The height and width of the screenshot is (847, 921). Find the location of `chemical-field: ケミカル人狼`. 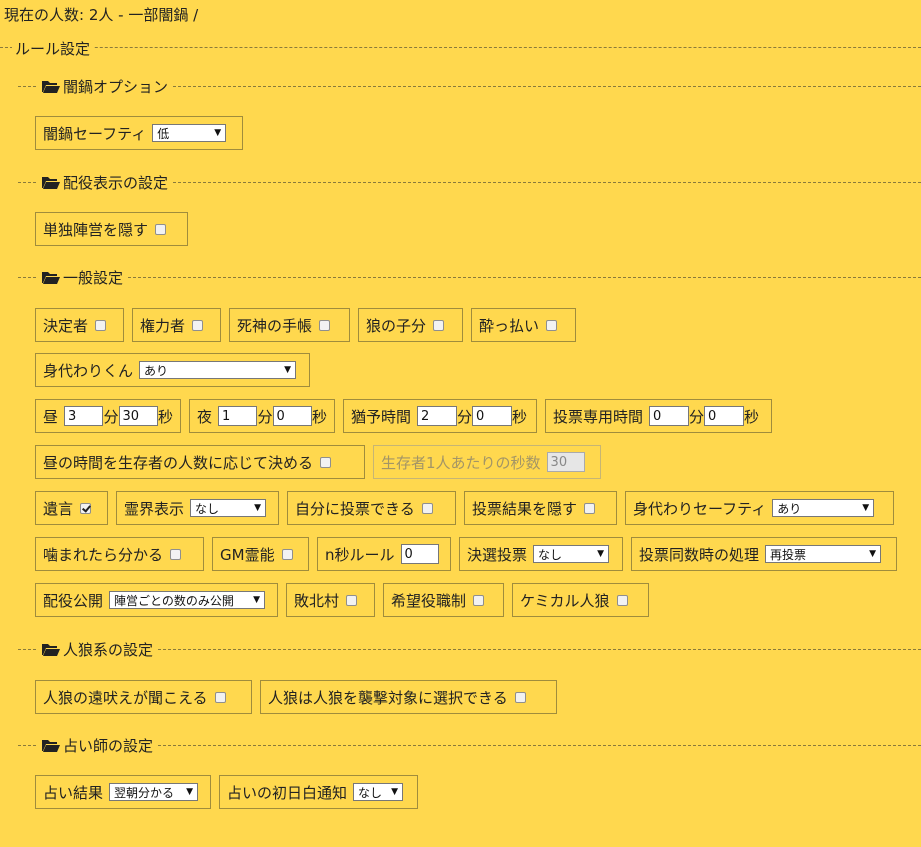

chemical-field: ケミカル人狼 is located at coordinates (580, 600).